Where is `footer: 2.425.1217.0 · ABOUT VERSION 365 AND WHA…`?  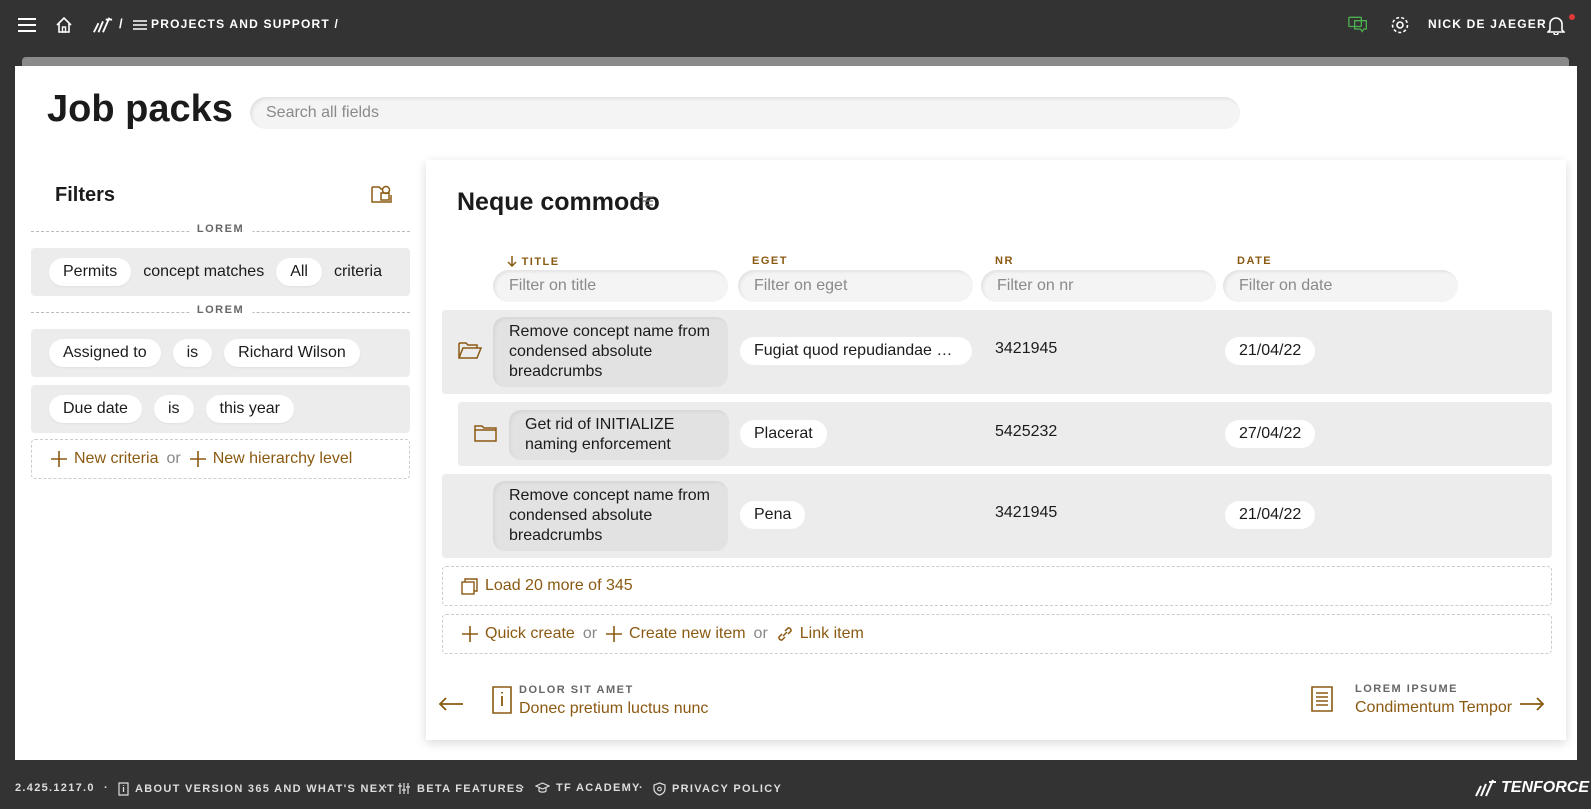
footer: 2.425.1217.0 · ABOUT VERSION 365 AND WHA… is located at coordinates (795, 789).